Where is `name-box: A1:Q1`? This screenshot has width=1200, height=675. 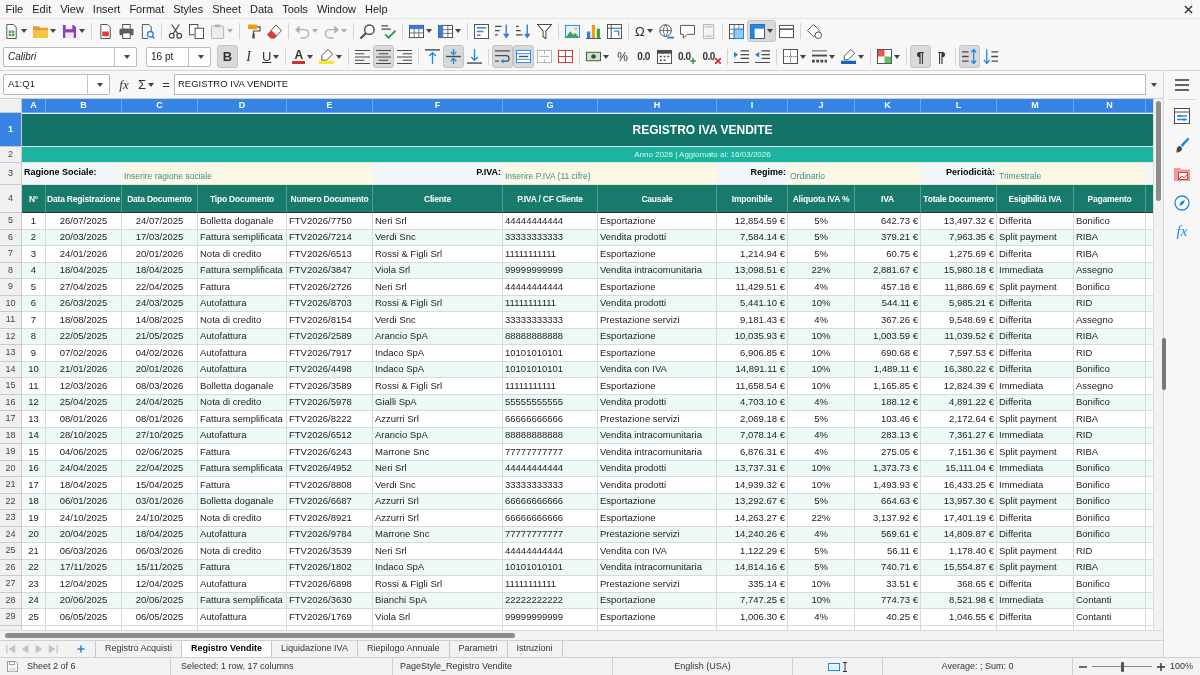
name-box: A1:Q1 is located at coordinates (56, 84).